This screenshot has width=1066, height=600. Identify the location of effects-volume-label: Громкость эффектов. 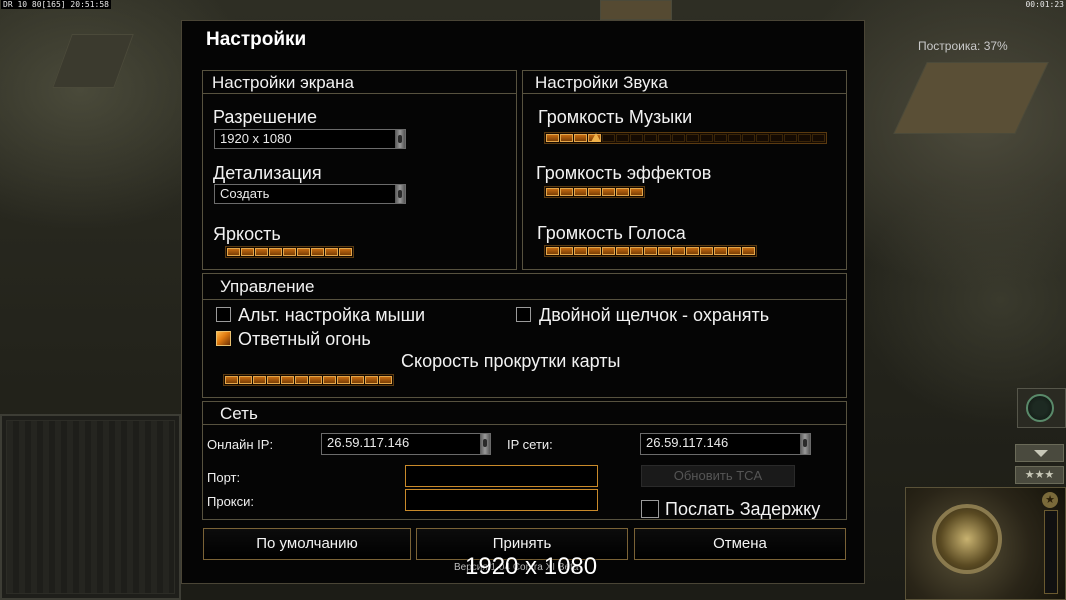
(624, 173).